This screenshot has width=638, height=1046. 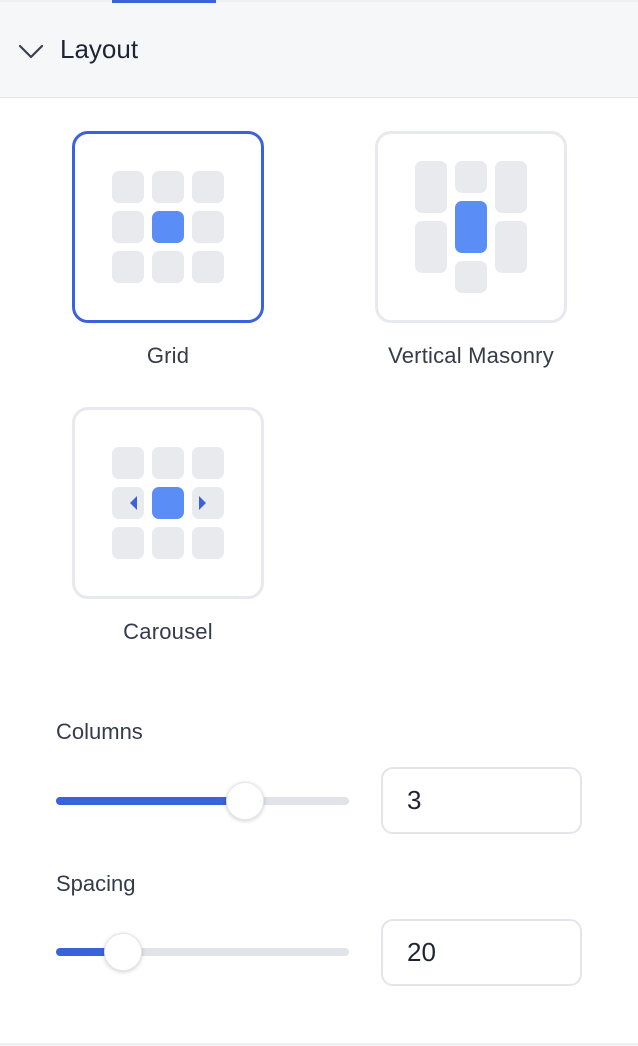 What do you see at coordinates (481, 952) in the screenshot?
I see `spacing-input` at bounding box center [481, 952].